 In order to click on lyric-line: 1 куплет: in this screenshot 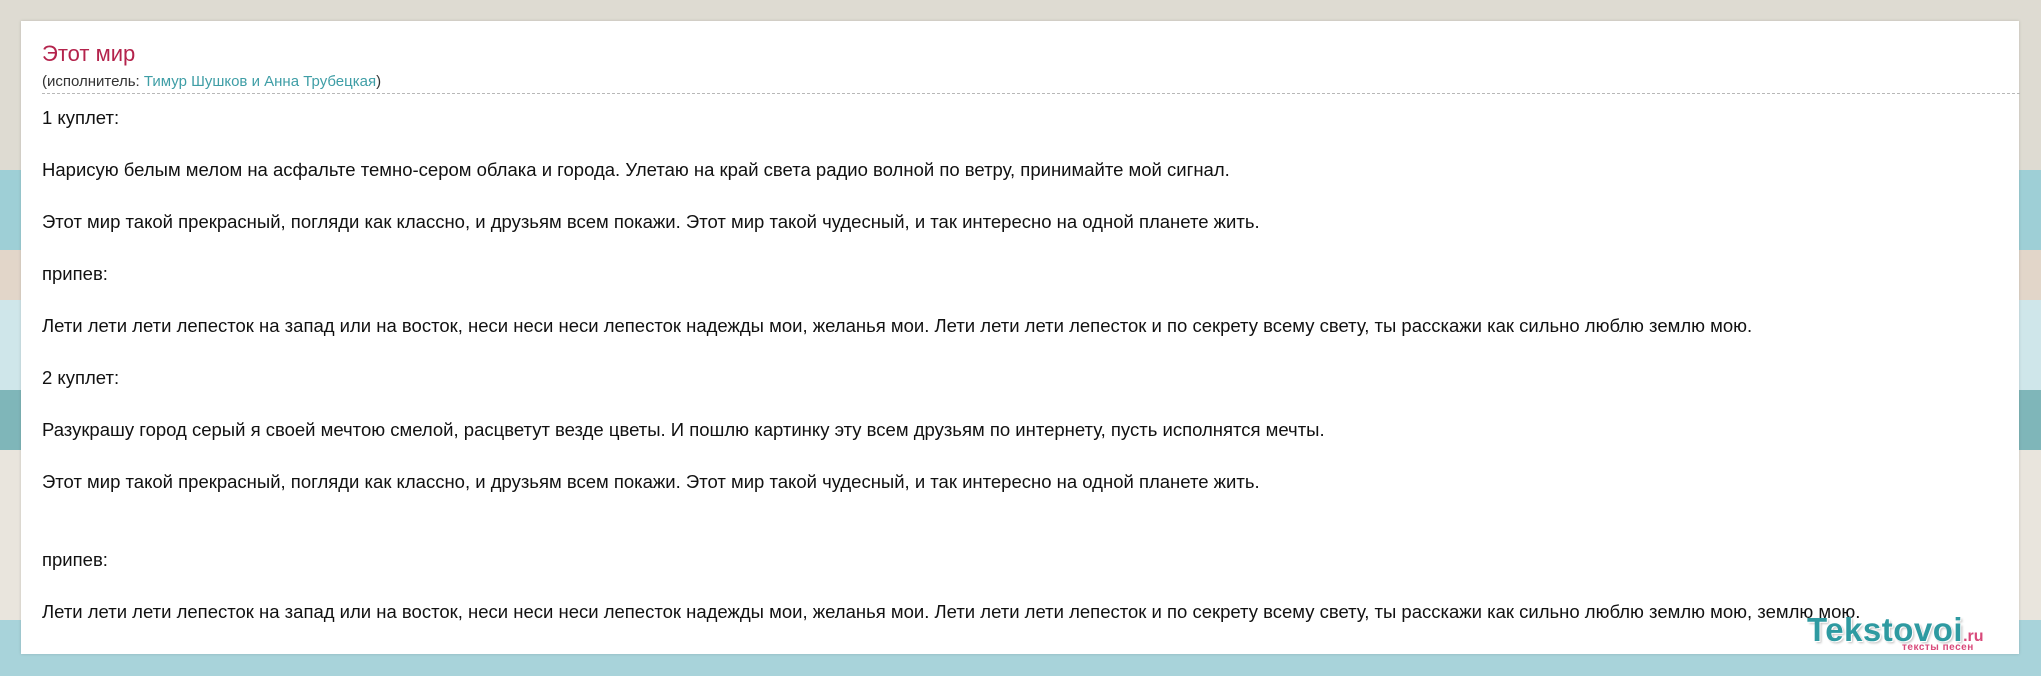, I will do `click(81, 117)`.